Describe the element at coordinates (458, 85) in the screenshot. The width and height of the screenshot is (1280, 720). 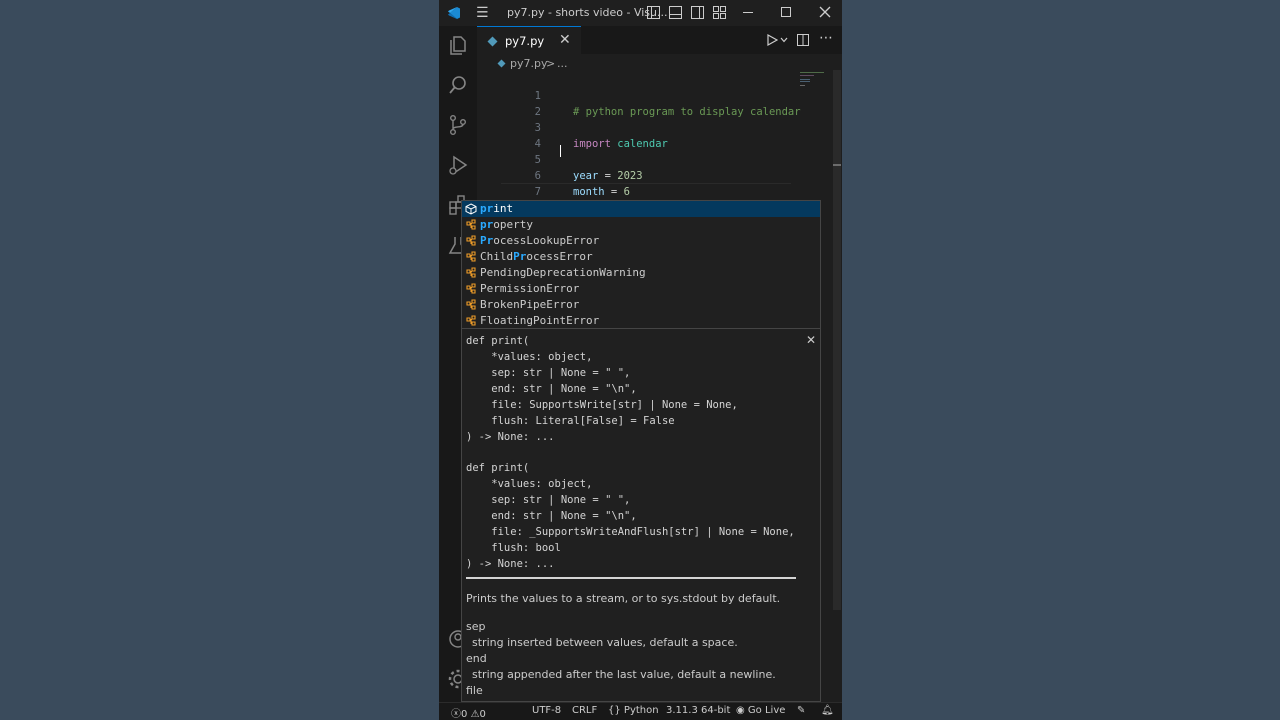
I see `search-icon` at that location.